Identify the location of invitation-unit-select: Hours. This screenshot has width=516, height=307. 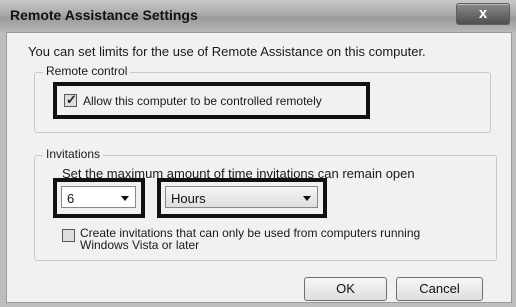
(241, 197).